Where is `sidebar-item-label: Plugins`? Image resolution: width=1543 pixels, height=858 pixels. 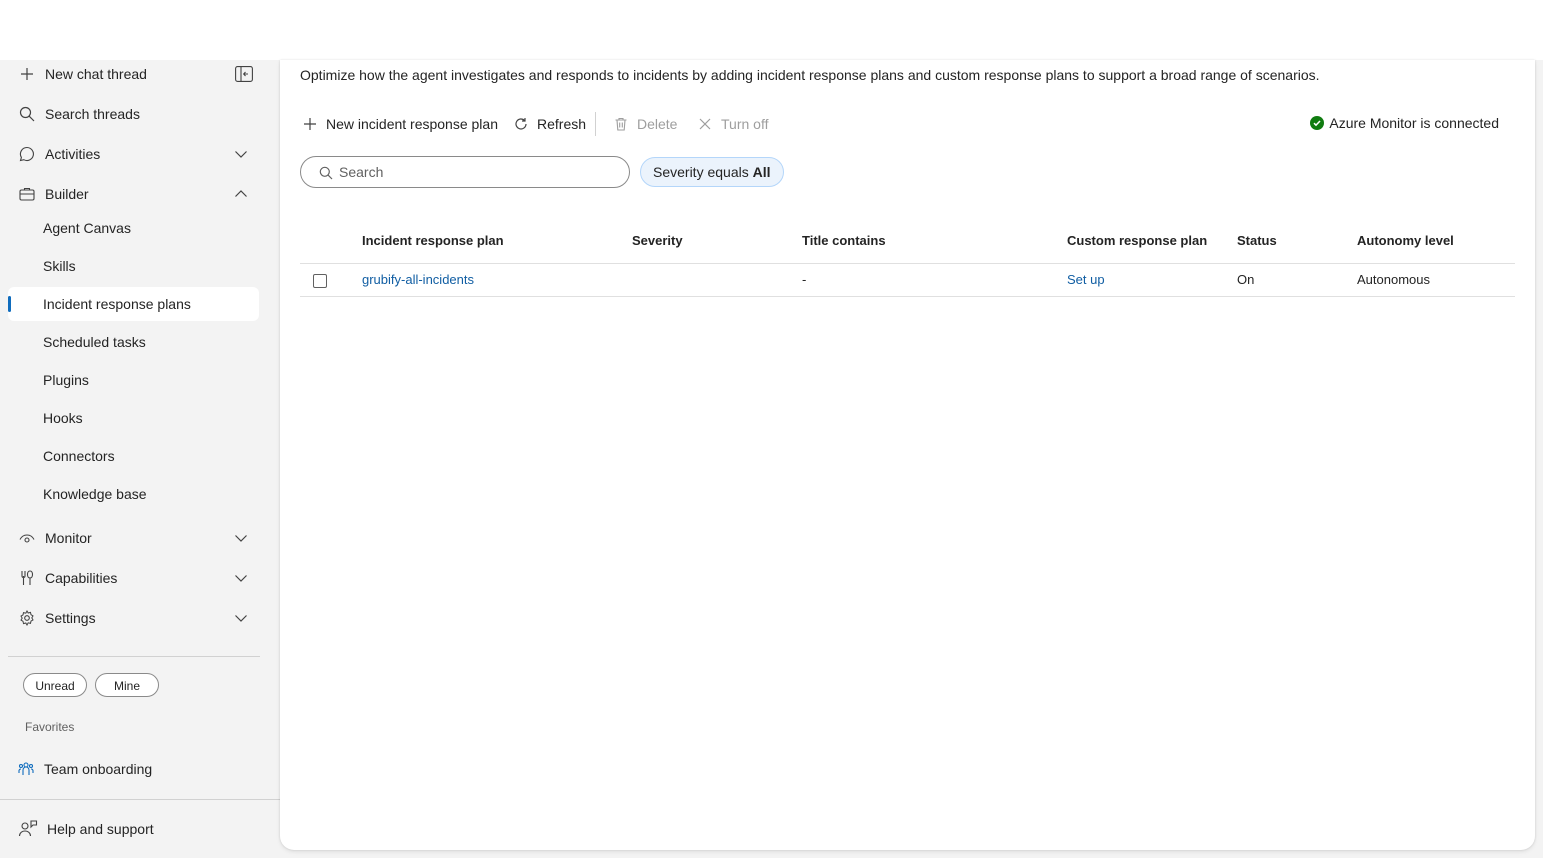
sidebar-item-label: Plugins is located at coordinates (66, 380).